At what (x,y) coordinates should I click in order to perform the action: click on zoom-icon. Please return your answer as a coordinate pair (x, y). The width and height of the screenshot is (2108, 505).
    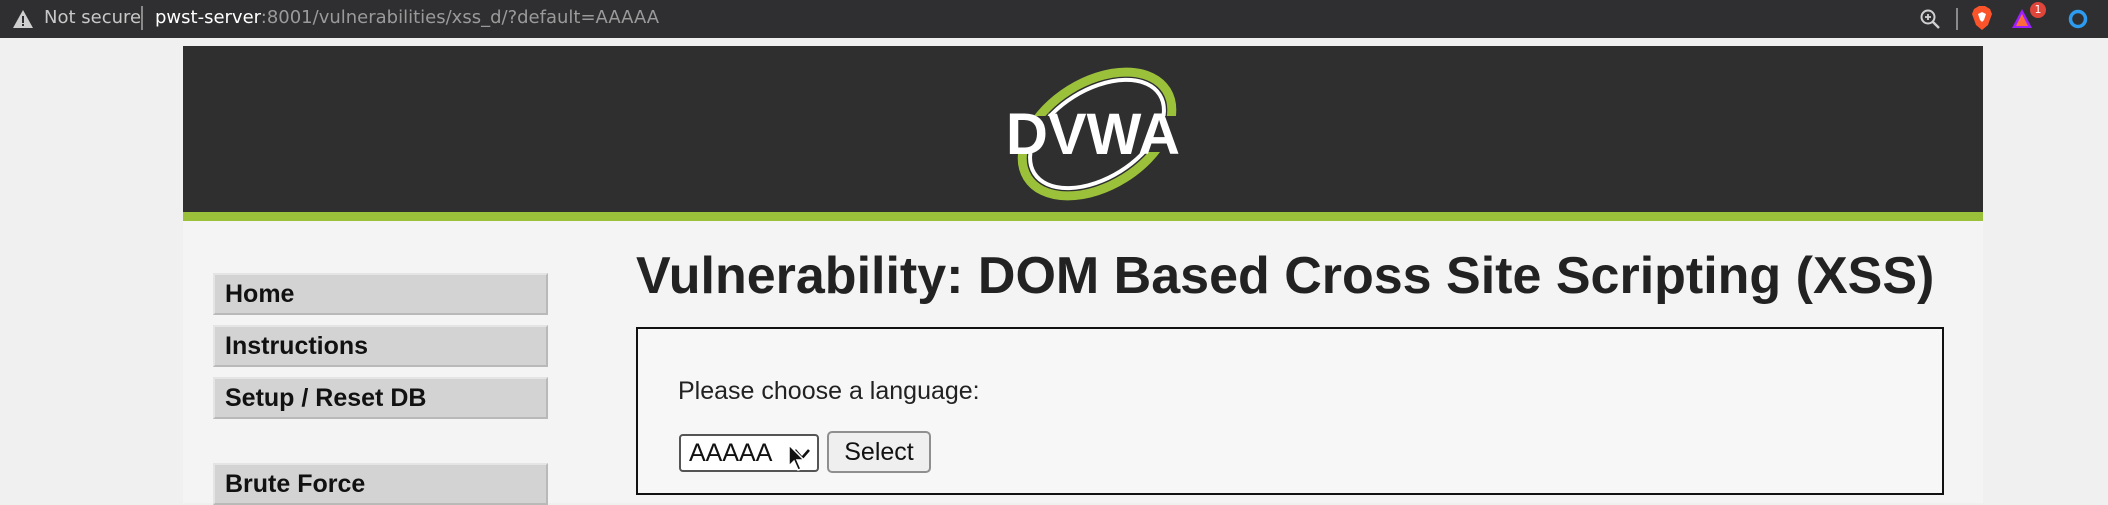
    Looking at the image, I should click on (1930, 19).